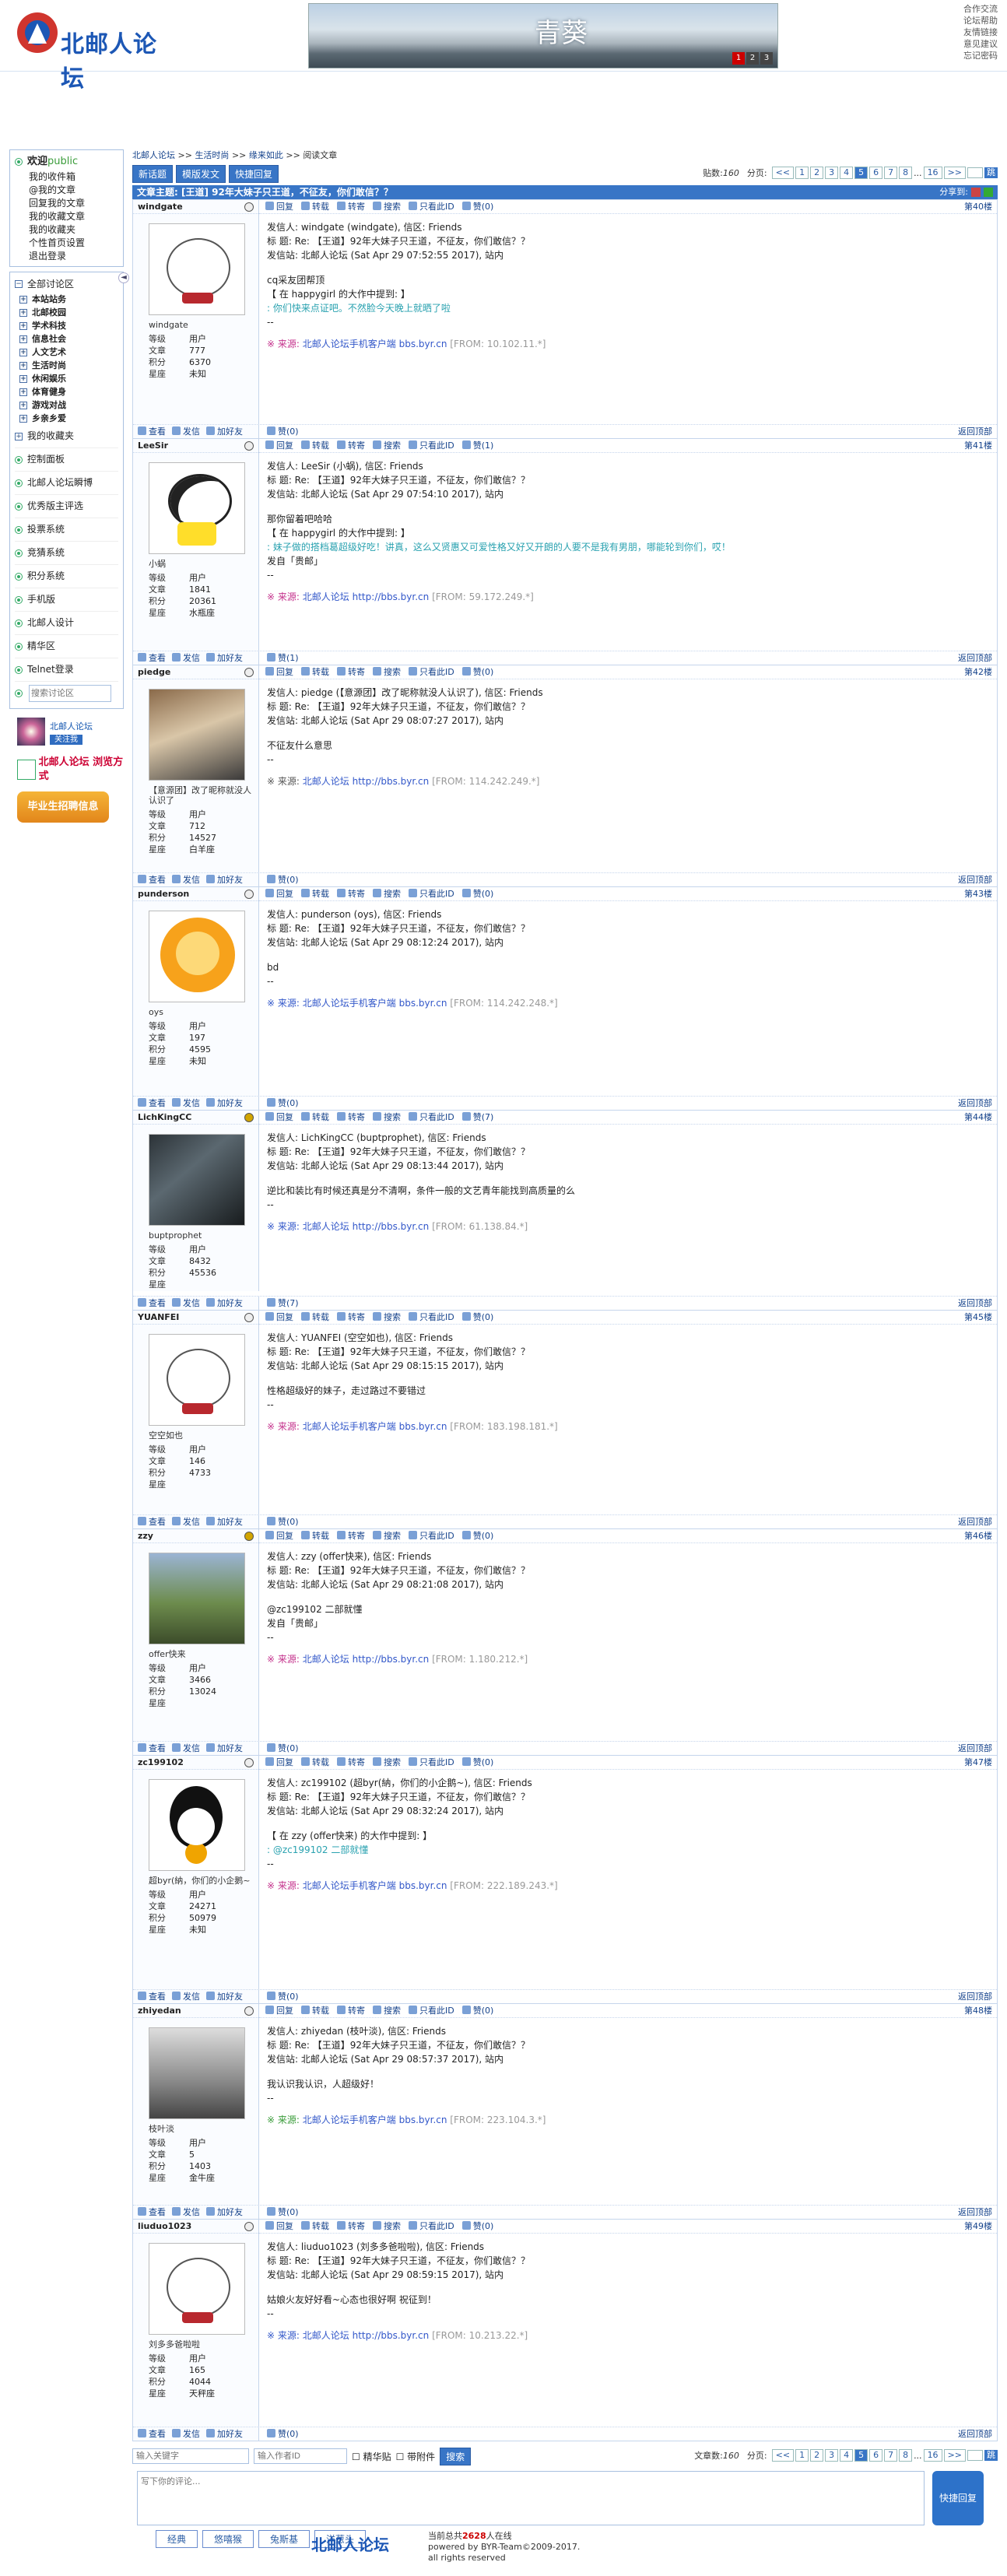 The height and width of the screenshot is (2576, 1007). Describe the element at coordinates (195, 2227) in the screenshot. I see `post-author-id: liuduo1023` at that location.